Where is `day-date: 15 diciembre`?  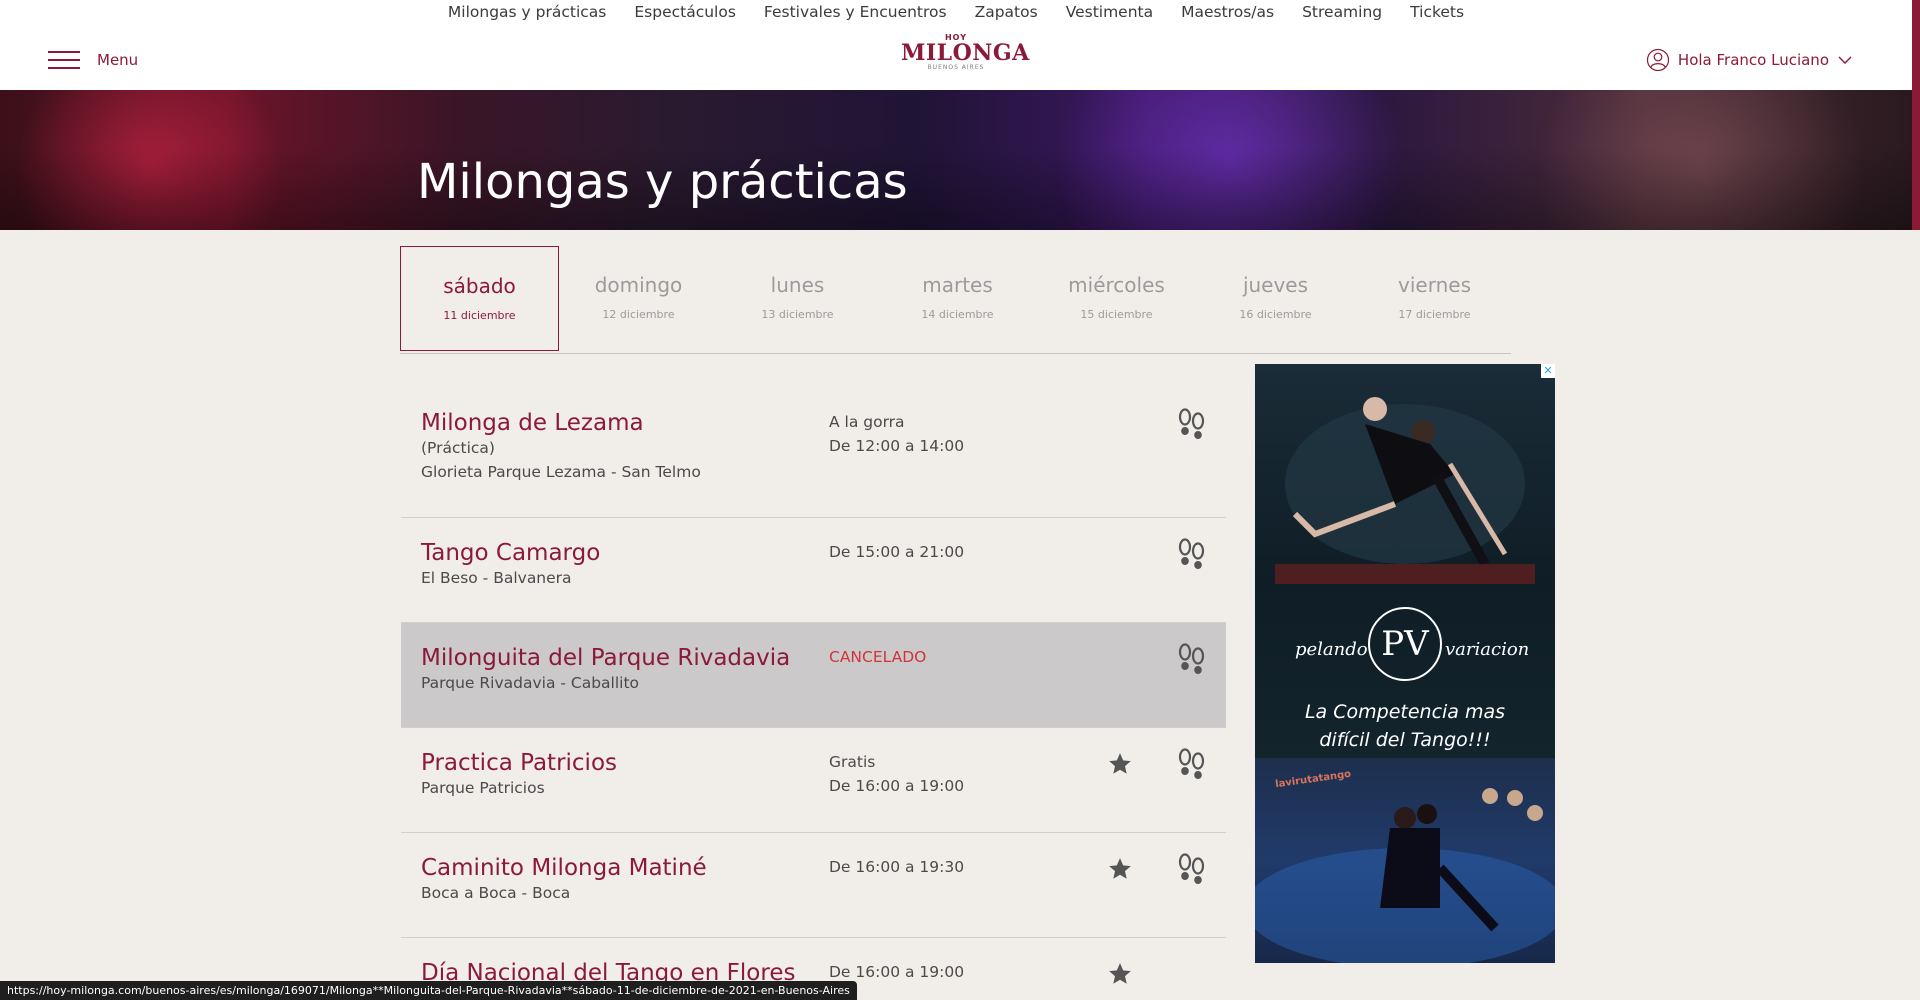 day-date: 15 diciembre is located at coordinates (1116, 314).